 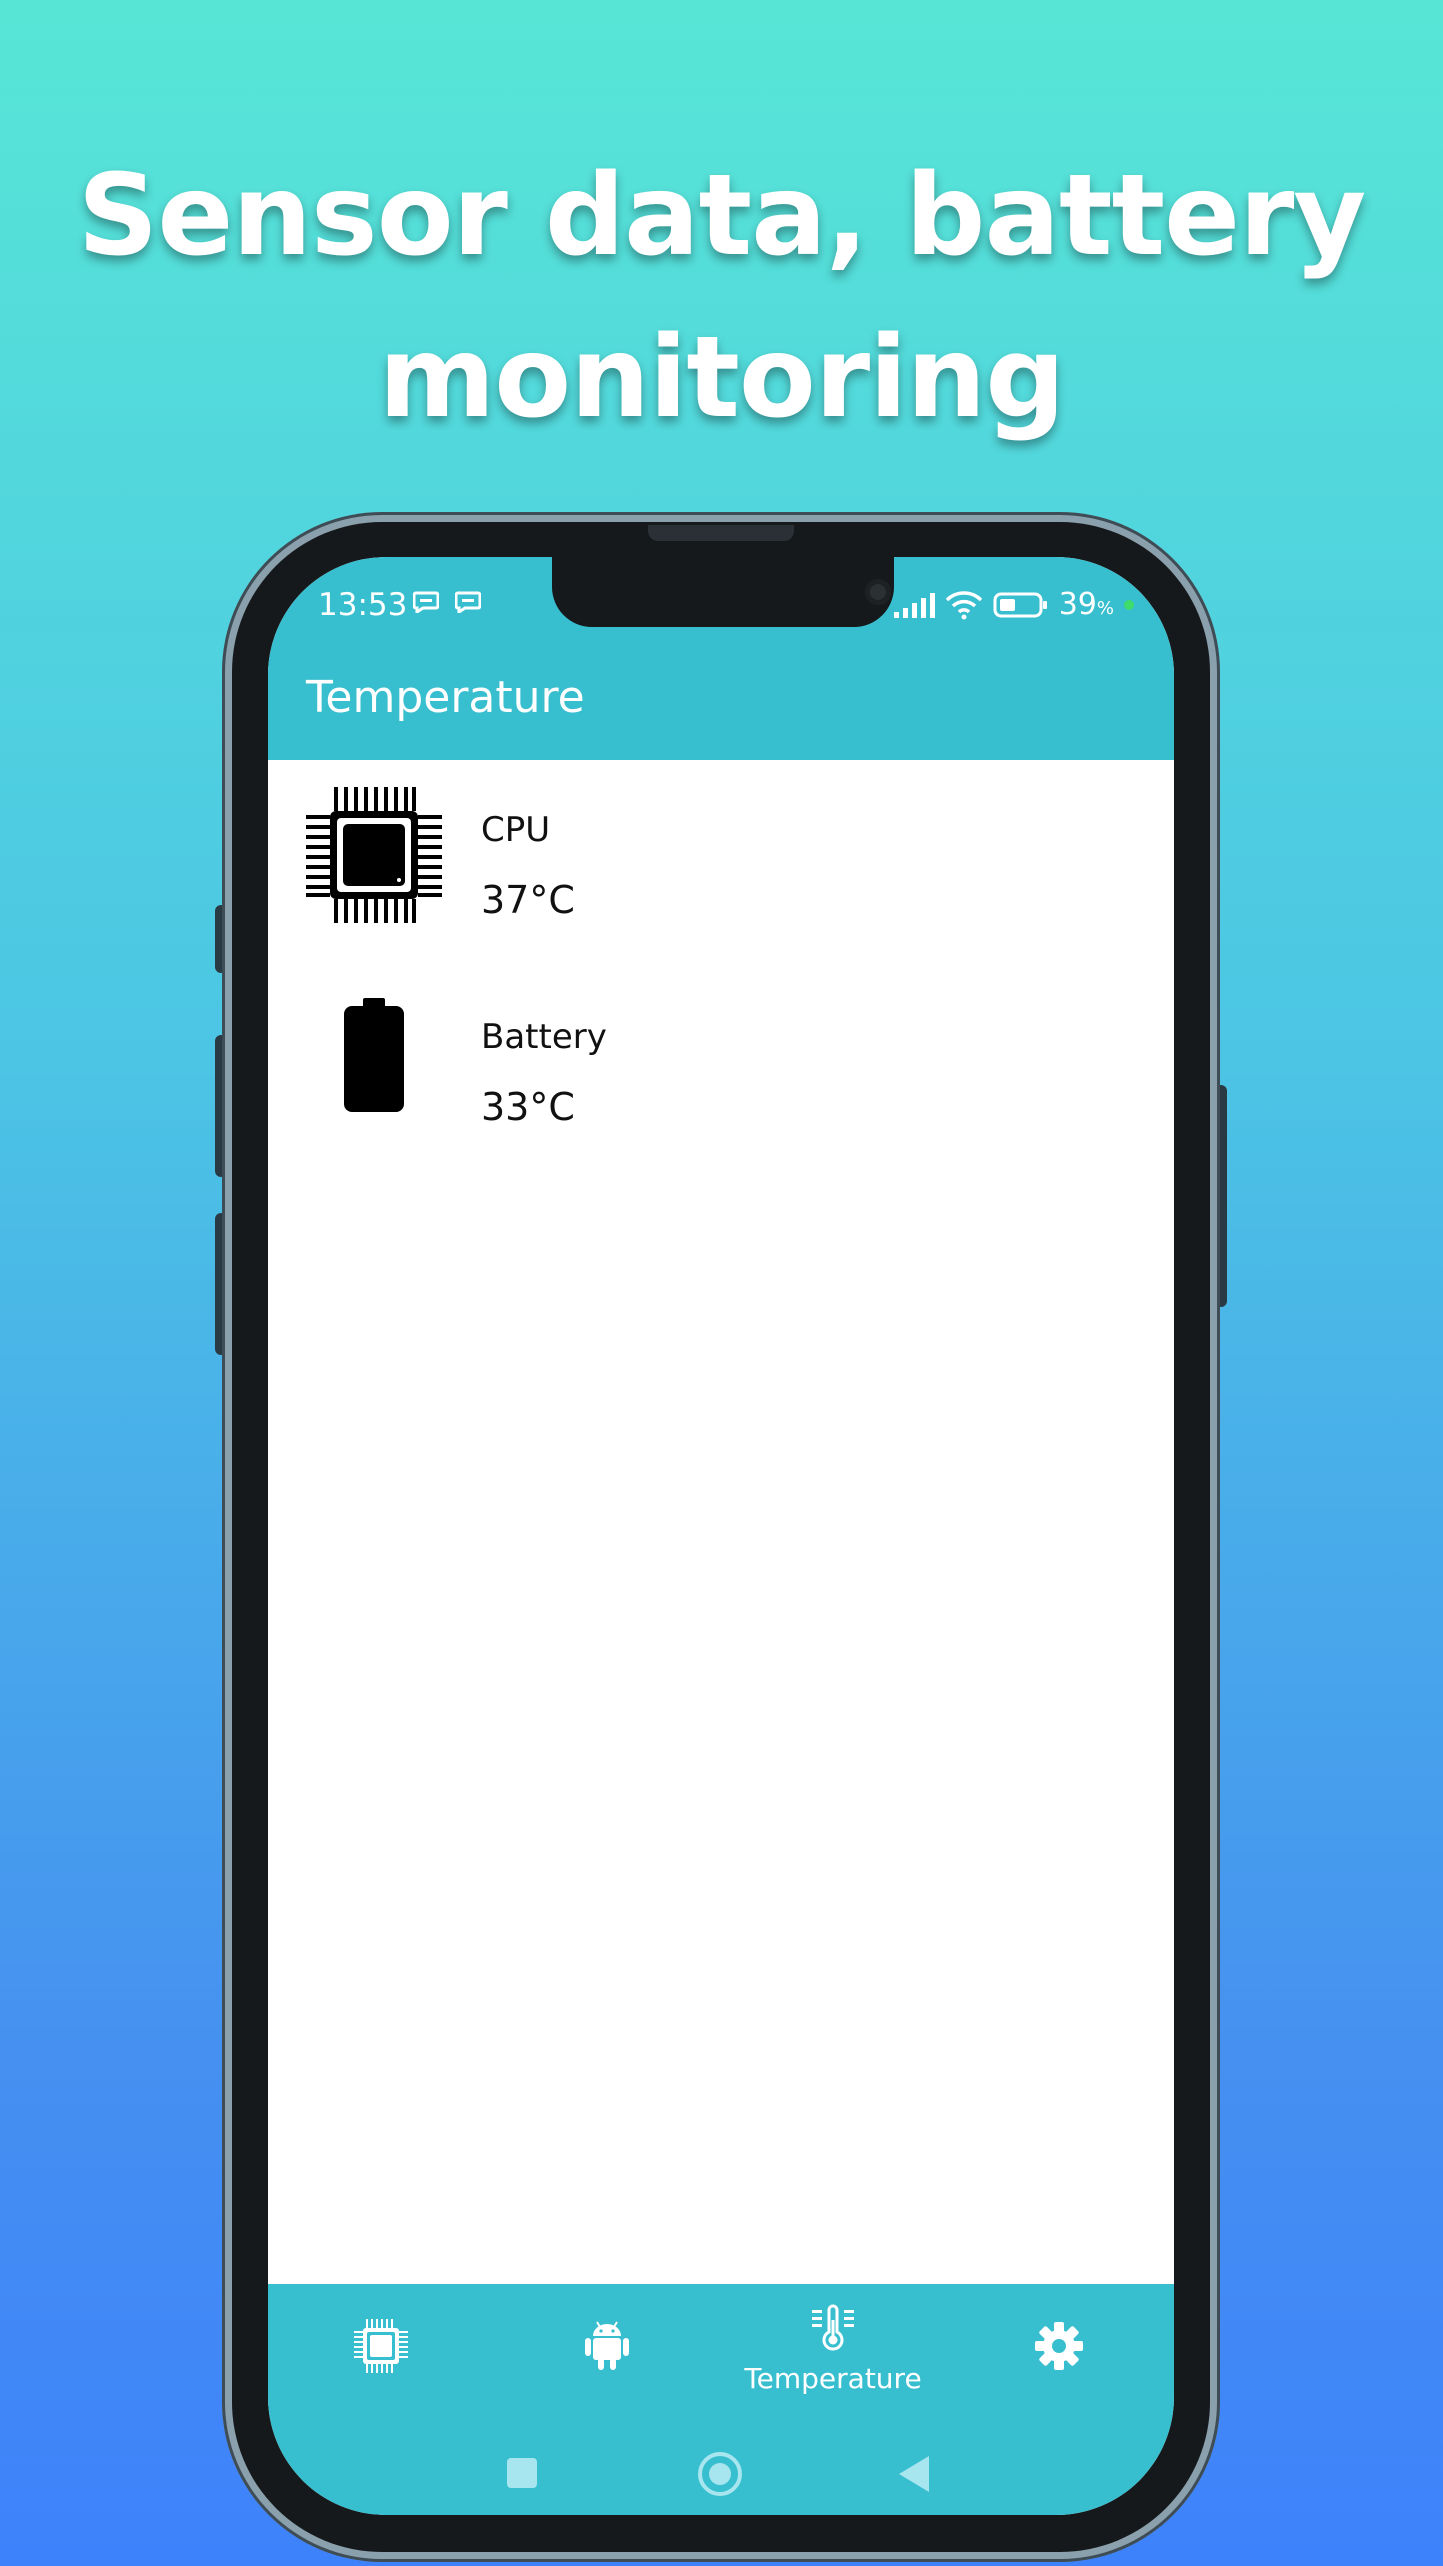 What do you see at coordinates (516, 830) in the screenshot?
I see `sensor-label: CPU` at bounding box center [516, 830].